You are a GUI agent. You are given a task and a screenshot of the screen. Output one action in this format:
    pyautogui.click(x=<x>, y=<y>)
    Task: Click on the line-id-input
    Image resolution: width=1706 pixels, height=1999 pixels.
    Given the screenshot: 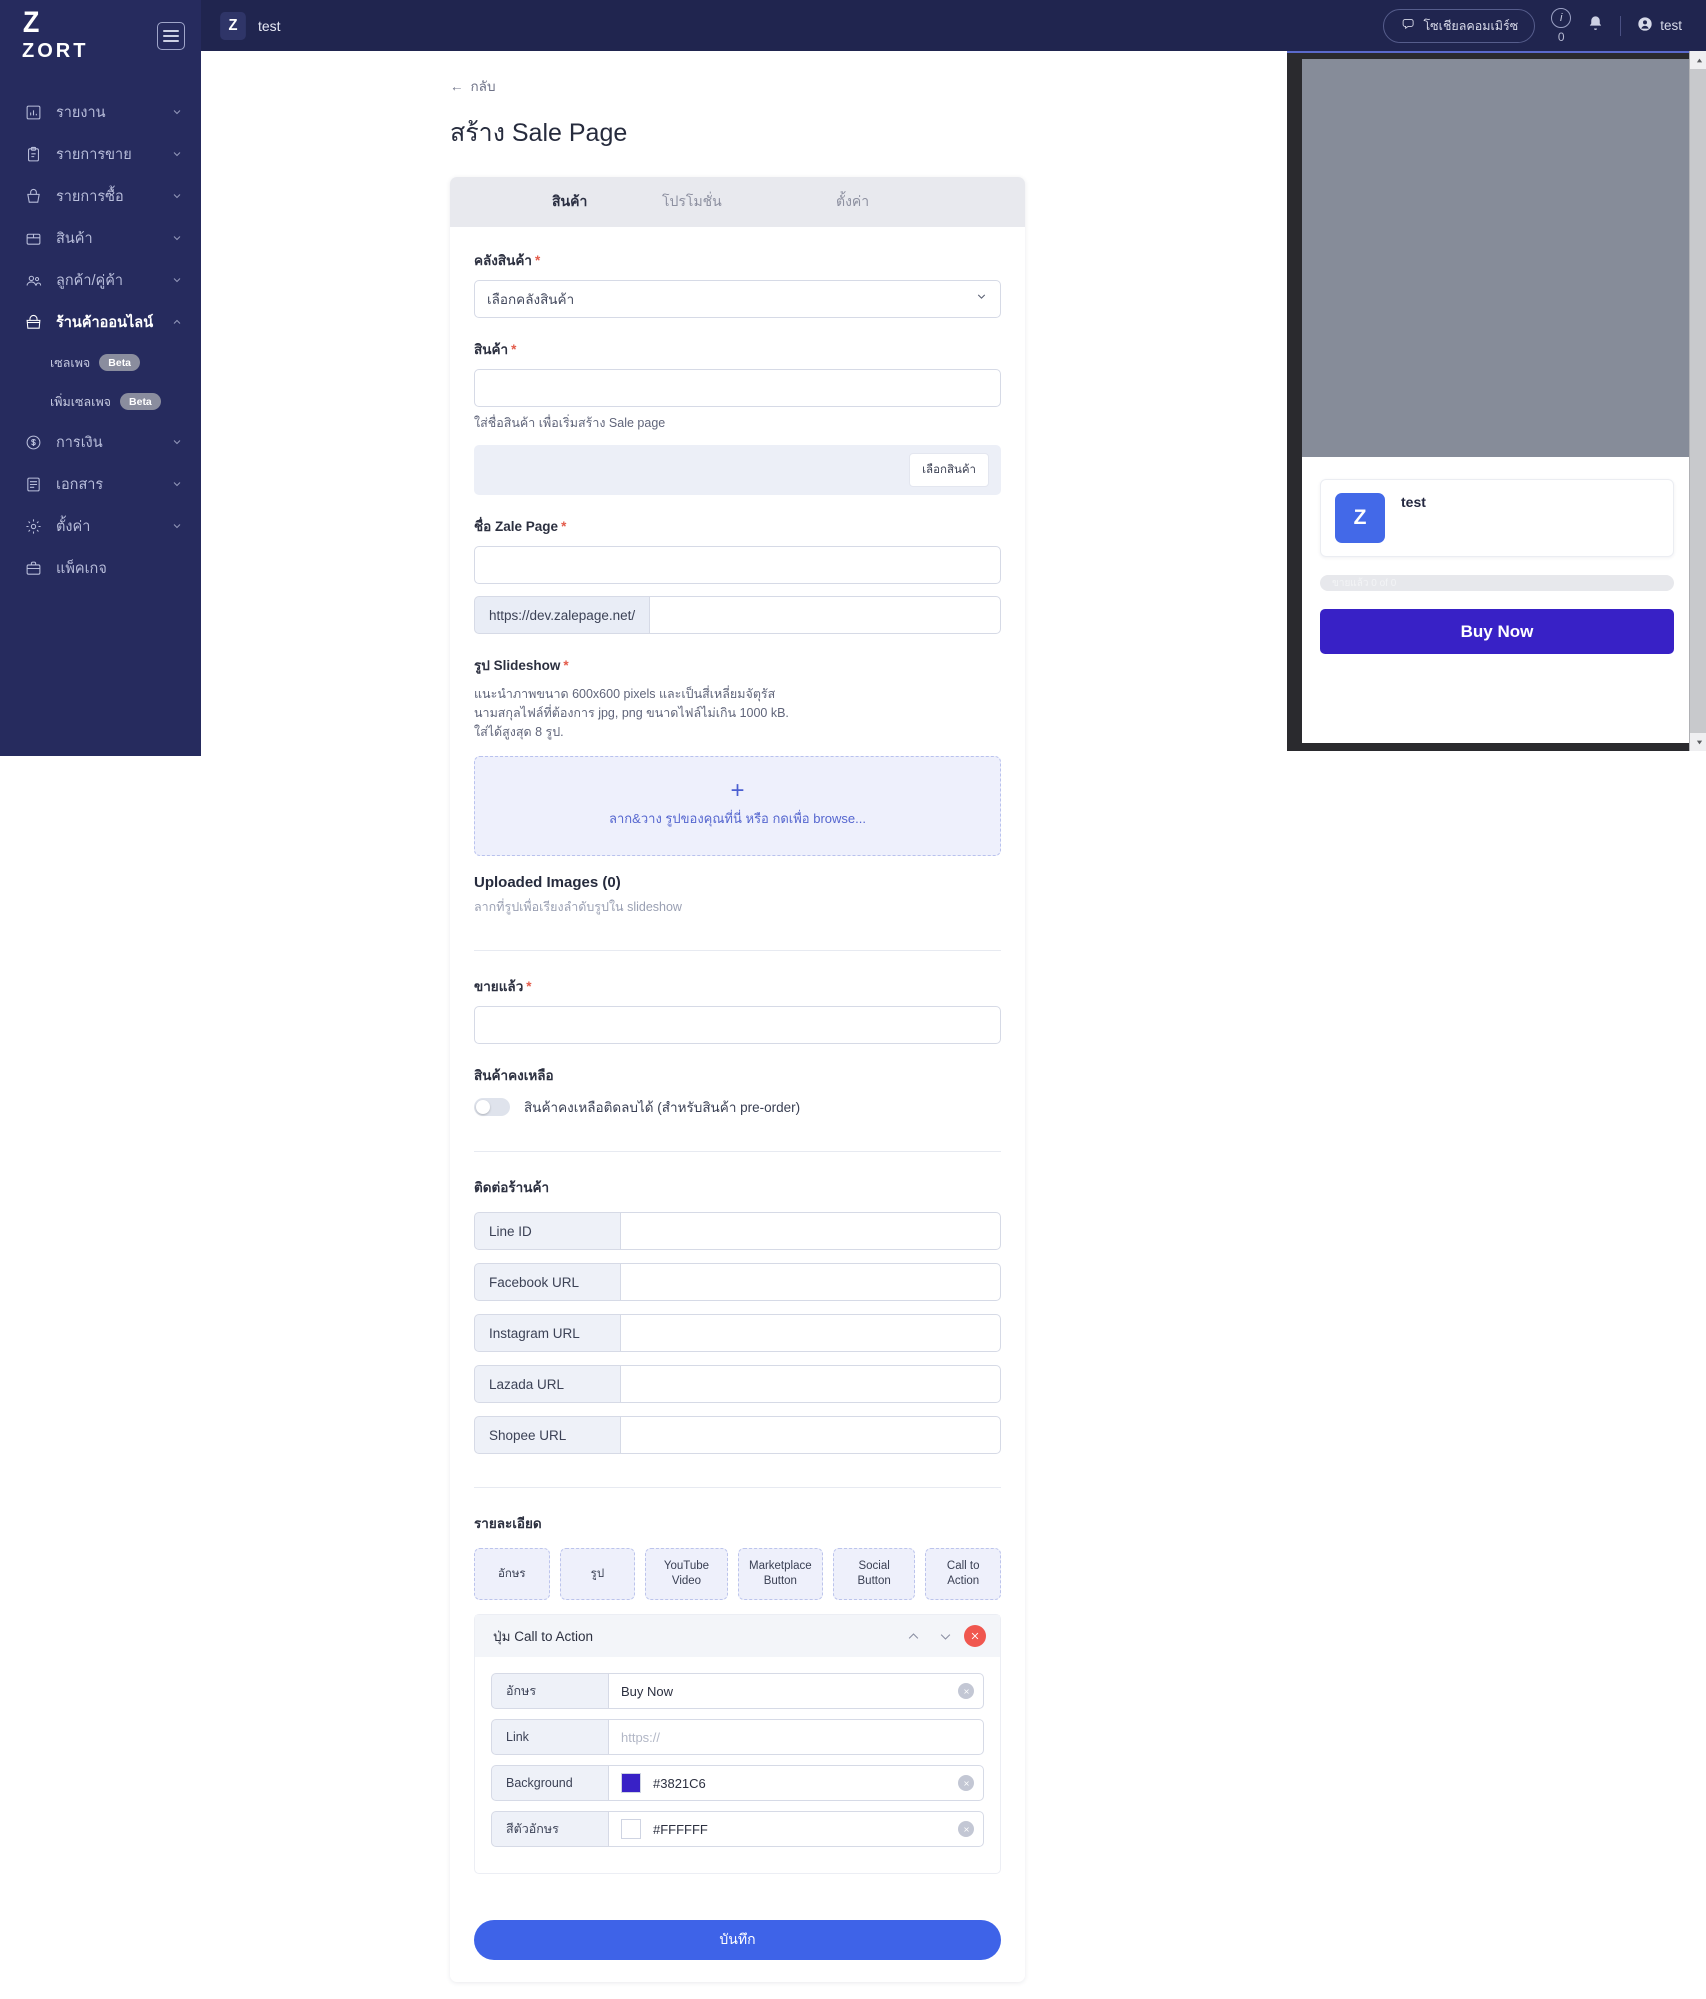 What is the action you would take?
    pyautogui.click(x=810, y=1231)
    